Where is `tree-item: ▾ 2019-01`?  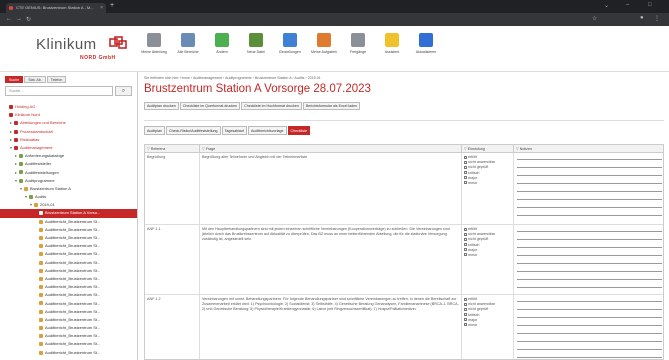
tree-item: ▾ 2019-01 is located at coordinates (68, 205).